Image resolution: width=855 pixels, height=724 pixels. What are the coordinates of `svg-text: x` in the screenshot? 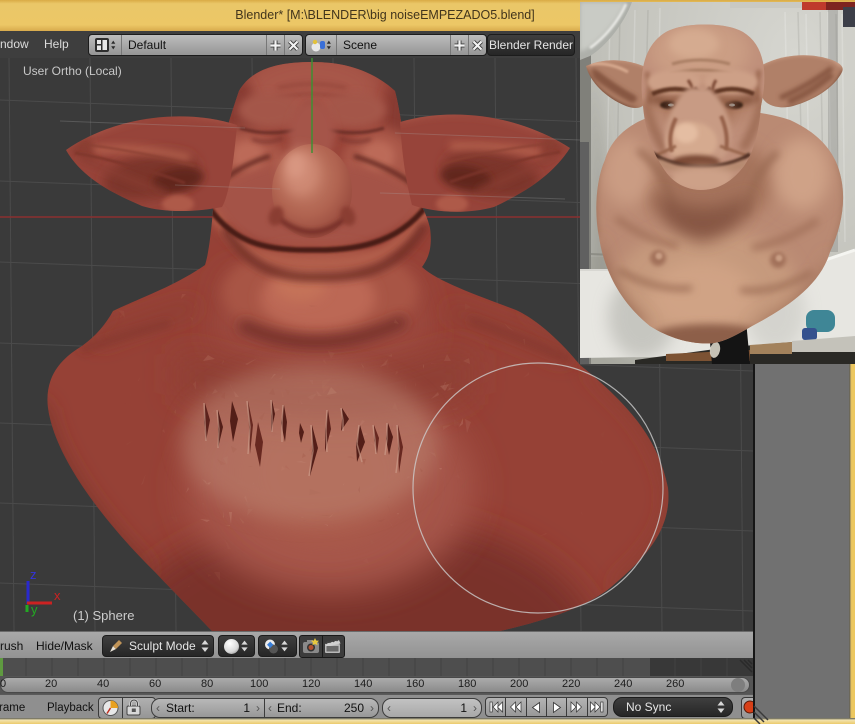 It's located at (57, 595).